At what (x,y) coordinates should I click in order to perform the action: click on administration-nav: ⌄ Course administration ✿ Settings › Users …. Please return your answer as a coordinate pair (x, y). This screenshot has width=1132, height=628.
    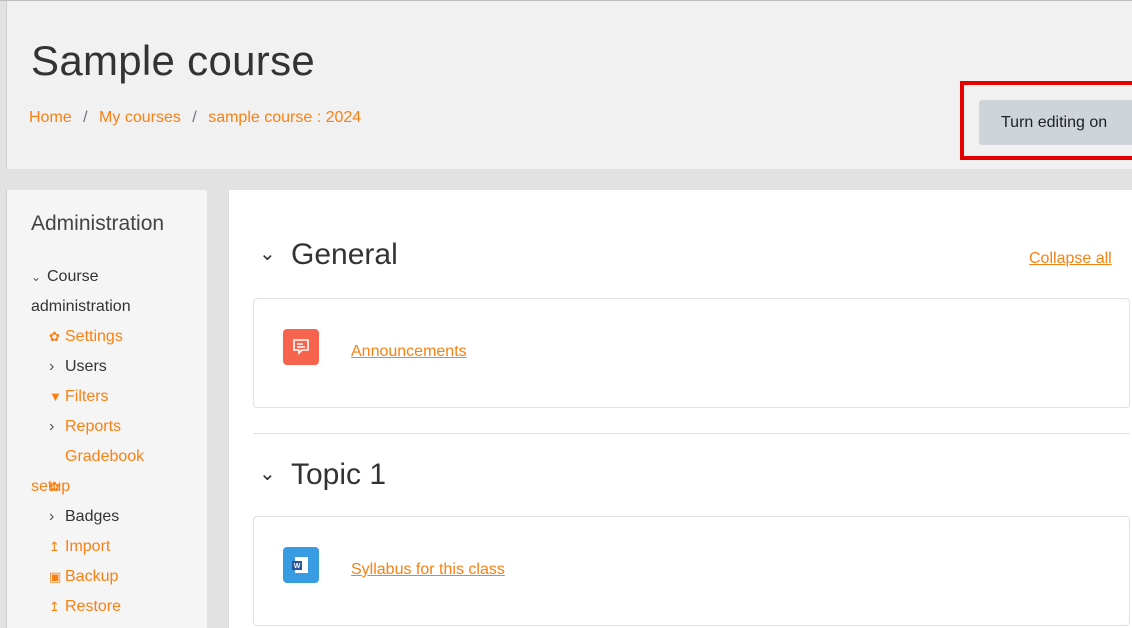
    Looking at the image, I should click on (116, 442).